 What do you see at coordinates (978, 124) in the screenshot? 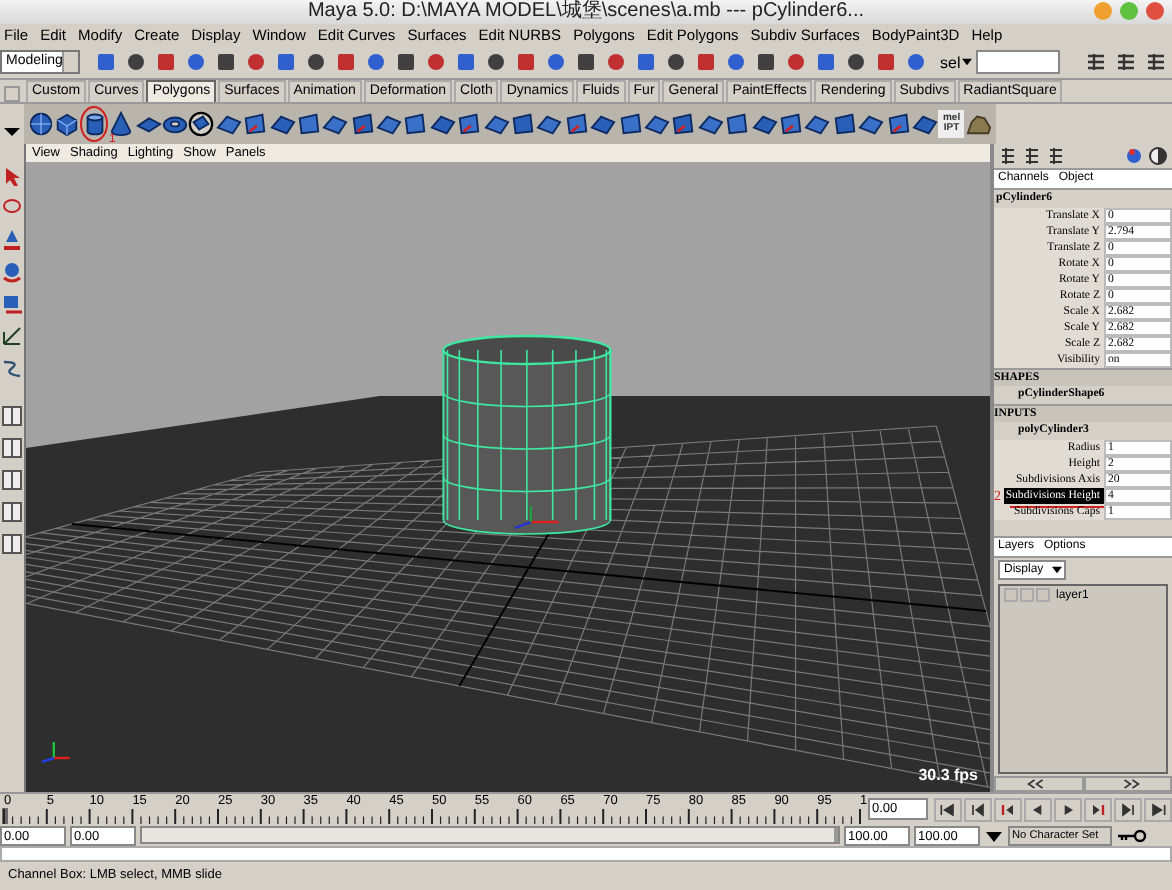
I see `rock-icon` at bounding box center [978, 124].